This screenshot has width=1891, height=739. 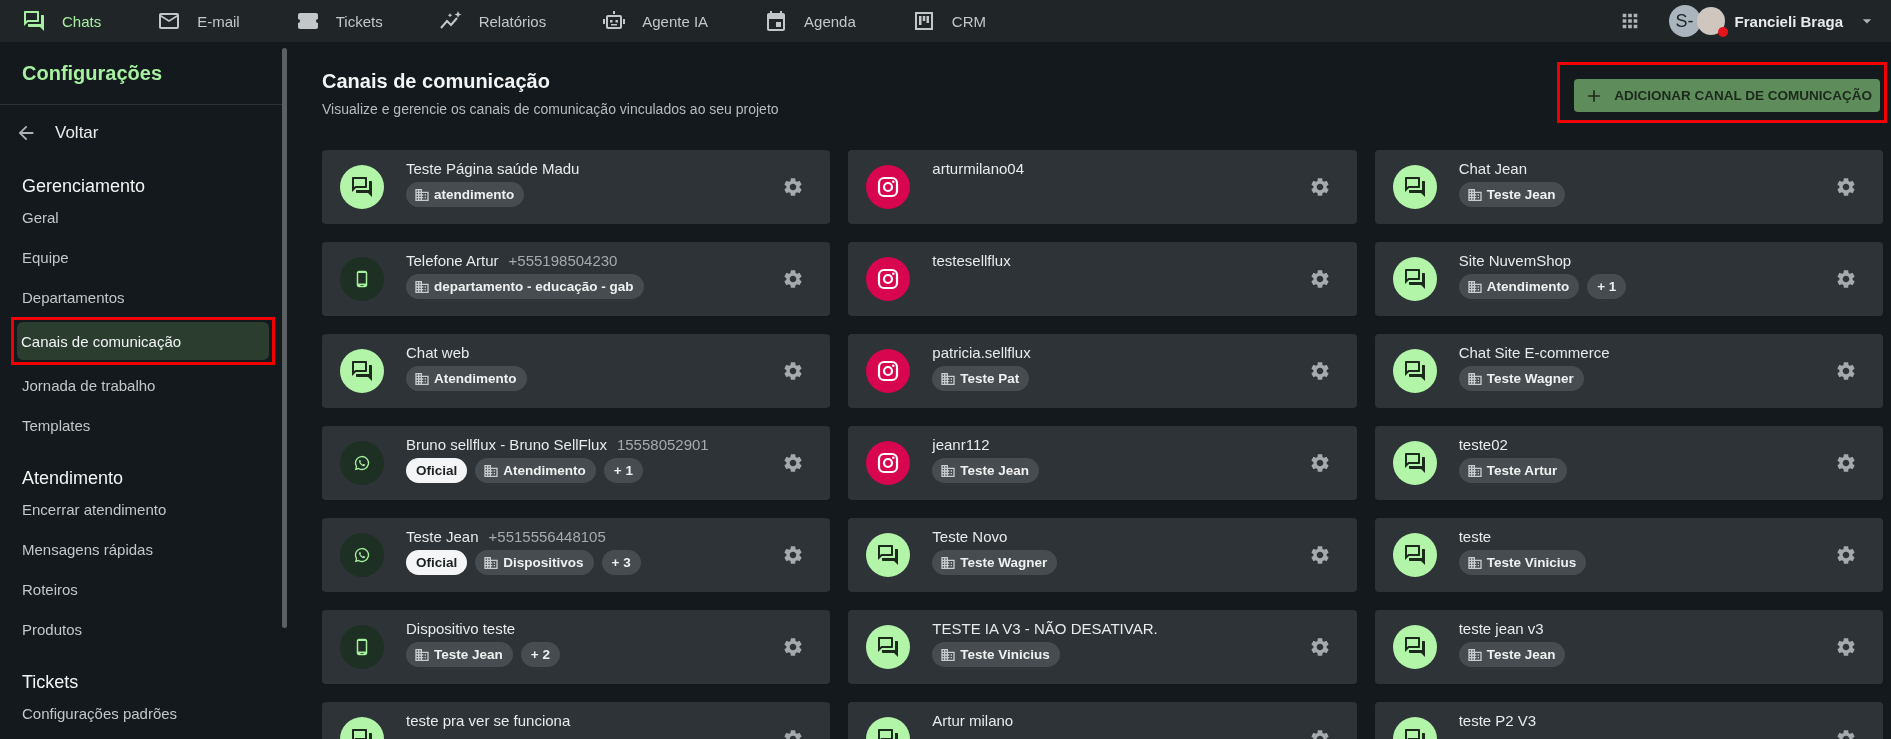 What do you see at coordinates (948, 21) in the screenshot?
I see `nav-tab: CRM` at bounding box center [948, 21].